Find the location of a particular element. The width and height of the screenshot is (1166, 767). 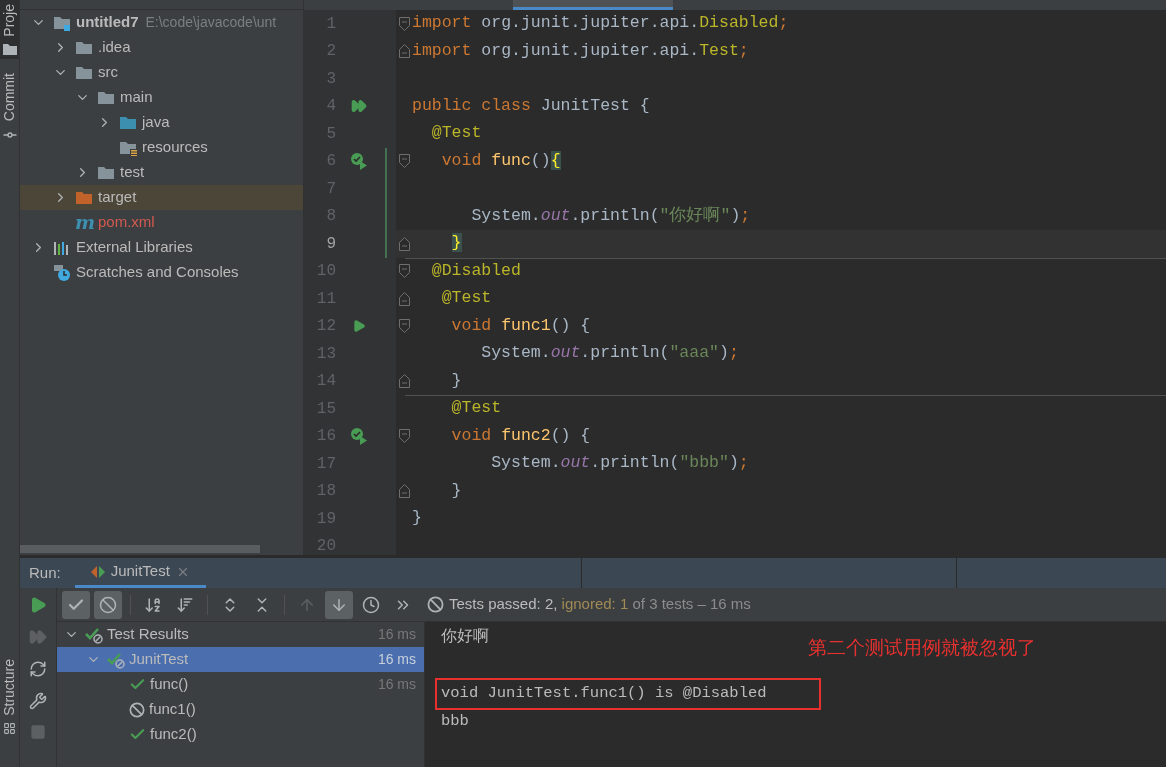

test-class-icon is located at coordinates (97, 571).